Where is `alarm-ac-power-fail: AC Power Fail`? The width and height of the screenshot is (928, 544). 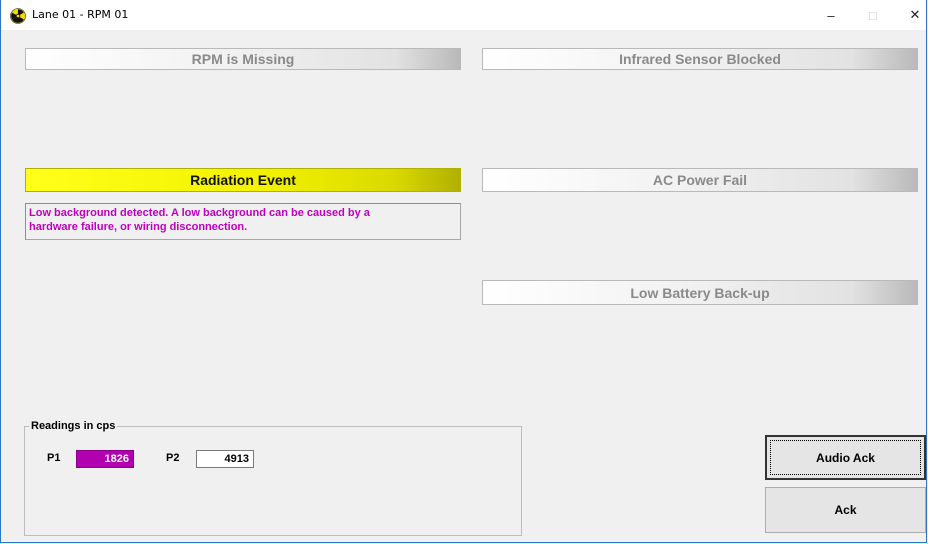
alarm-ac-power-fail: AC Power Fail is located at coordinates (700, 180).